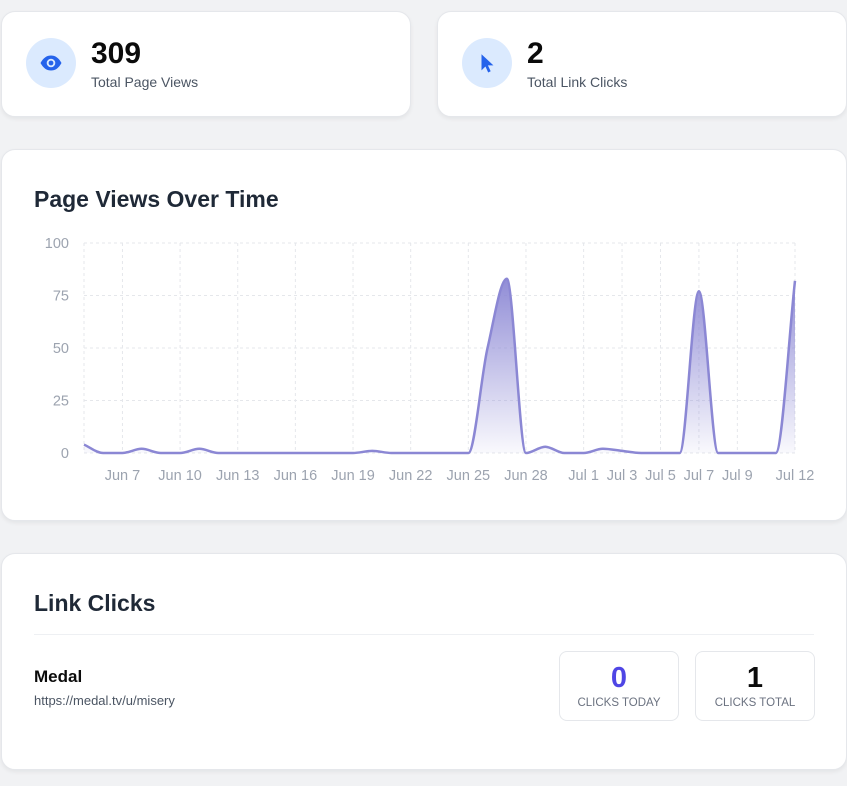 The height and width of the screenshot is (786, 847). What do you see at coordinates (57, 244) in the screenshot?
I see `y-tick-label: 100` at bounding box center [57, 244].